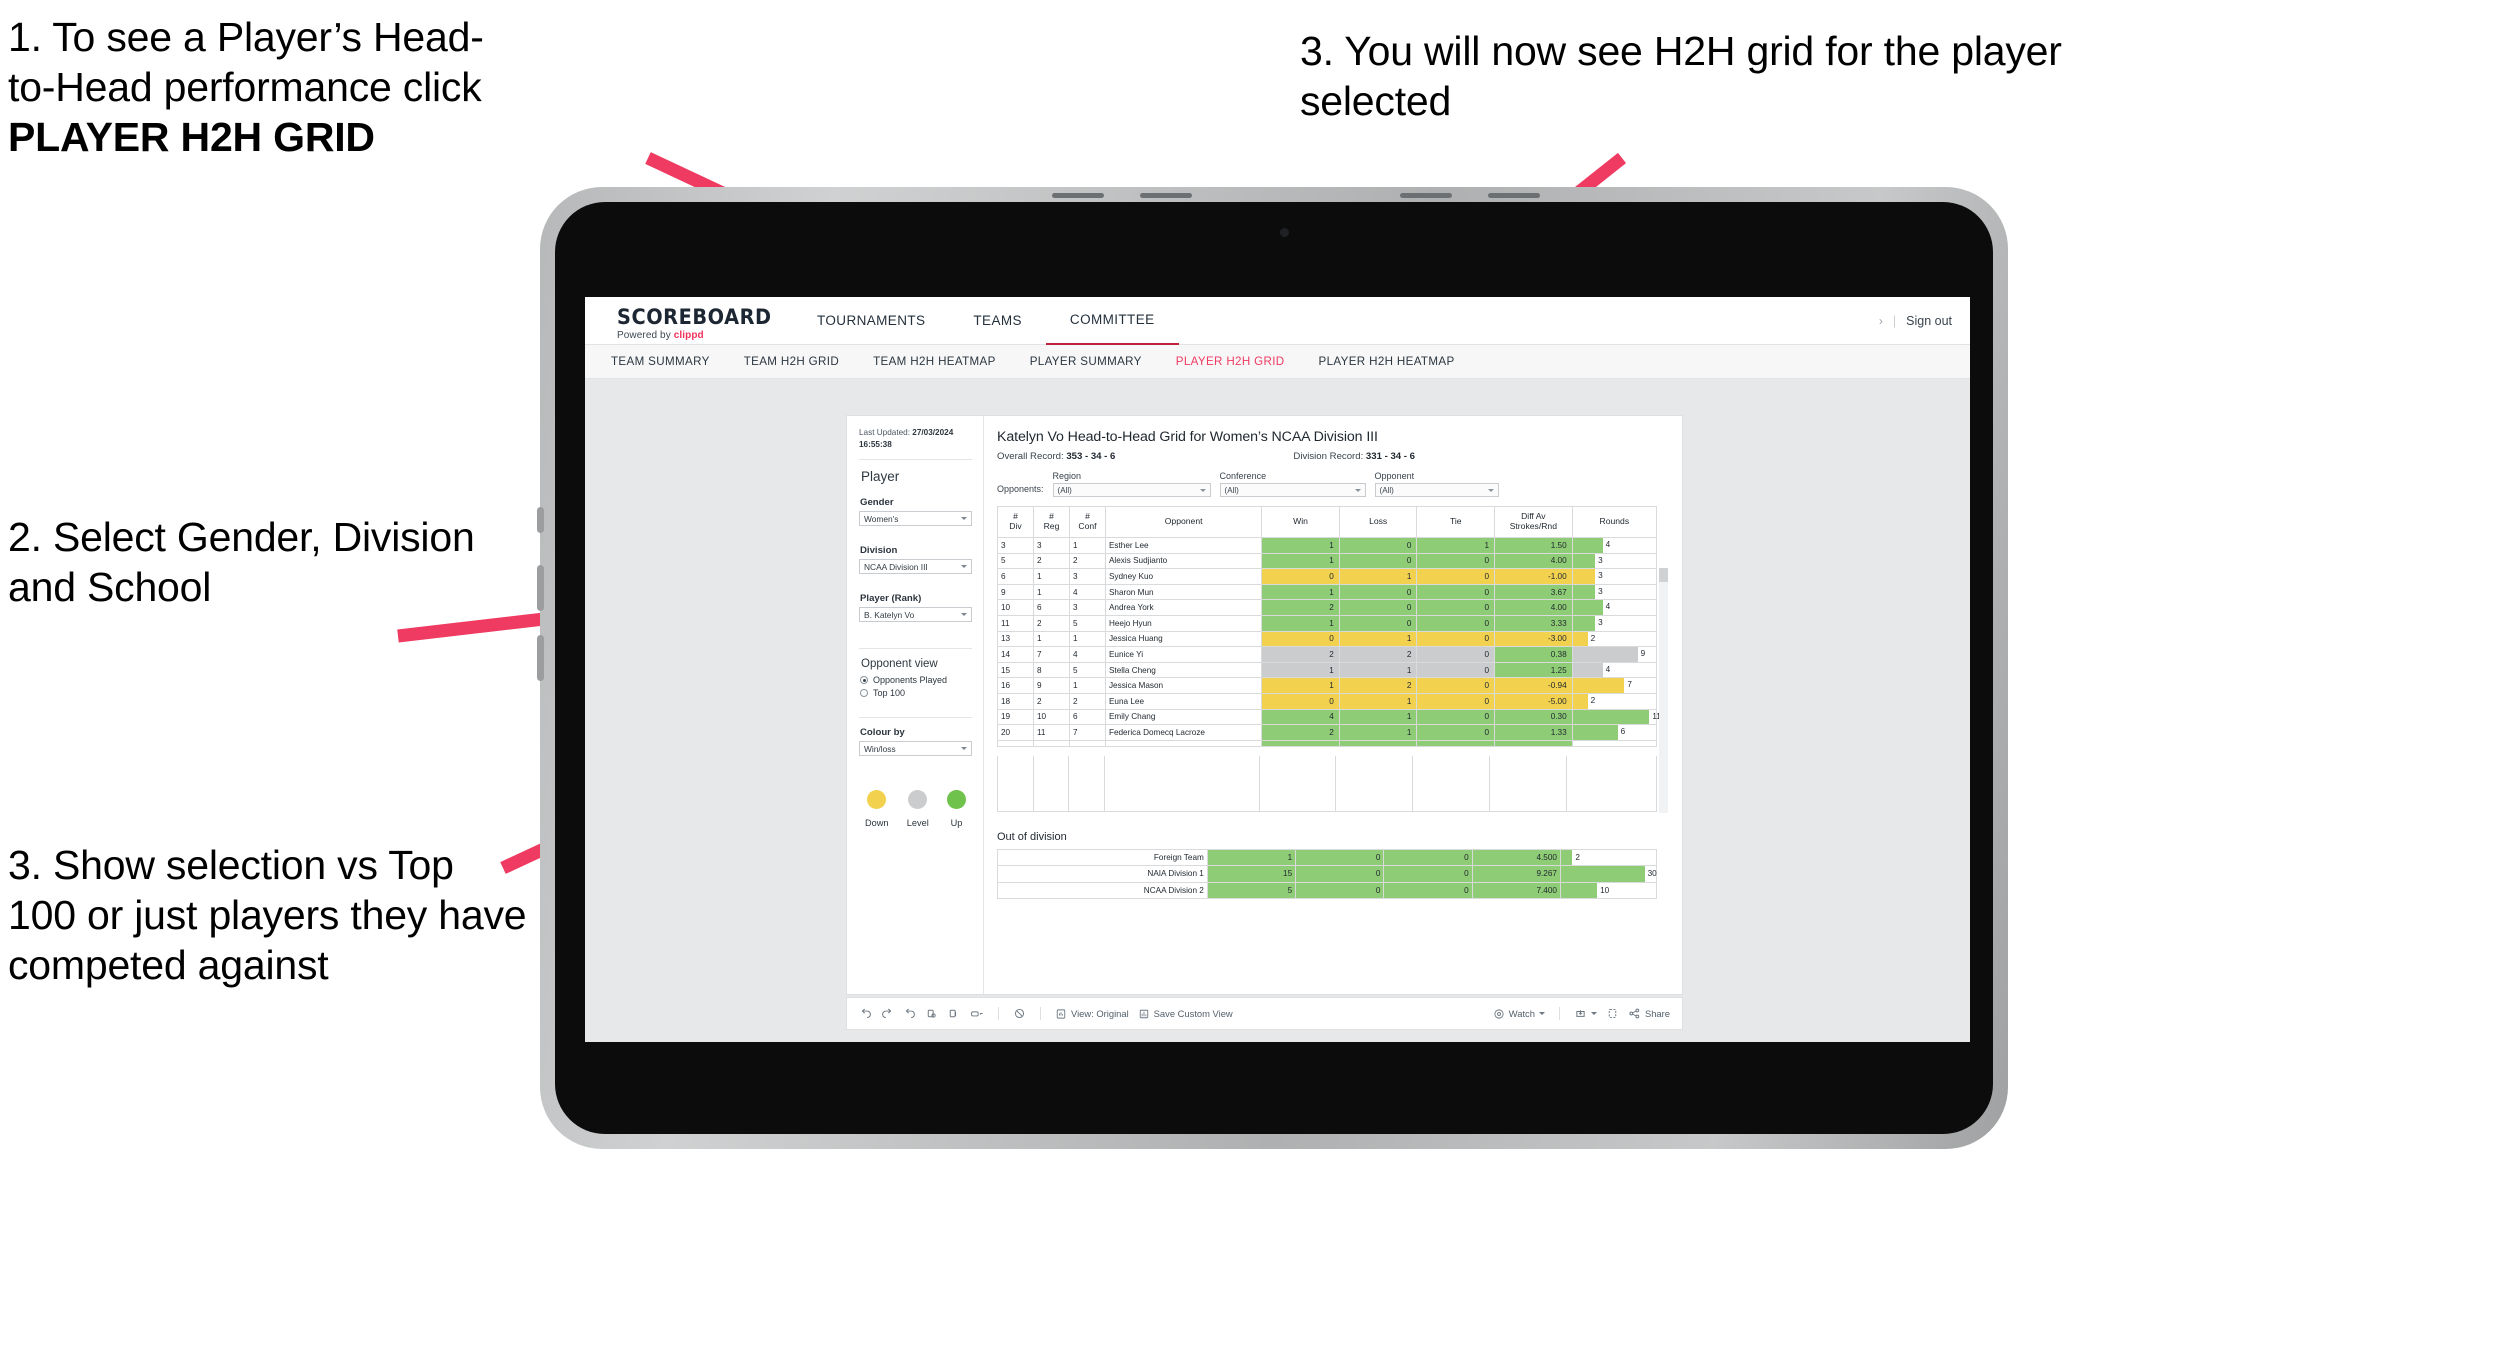 The height and width of the screenshot is (1352, 2512). Describe the element at coordinates (976, 1013) in the screenshot. I see `device-preview-icon` at that location.